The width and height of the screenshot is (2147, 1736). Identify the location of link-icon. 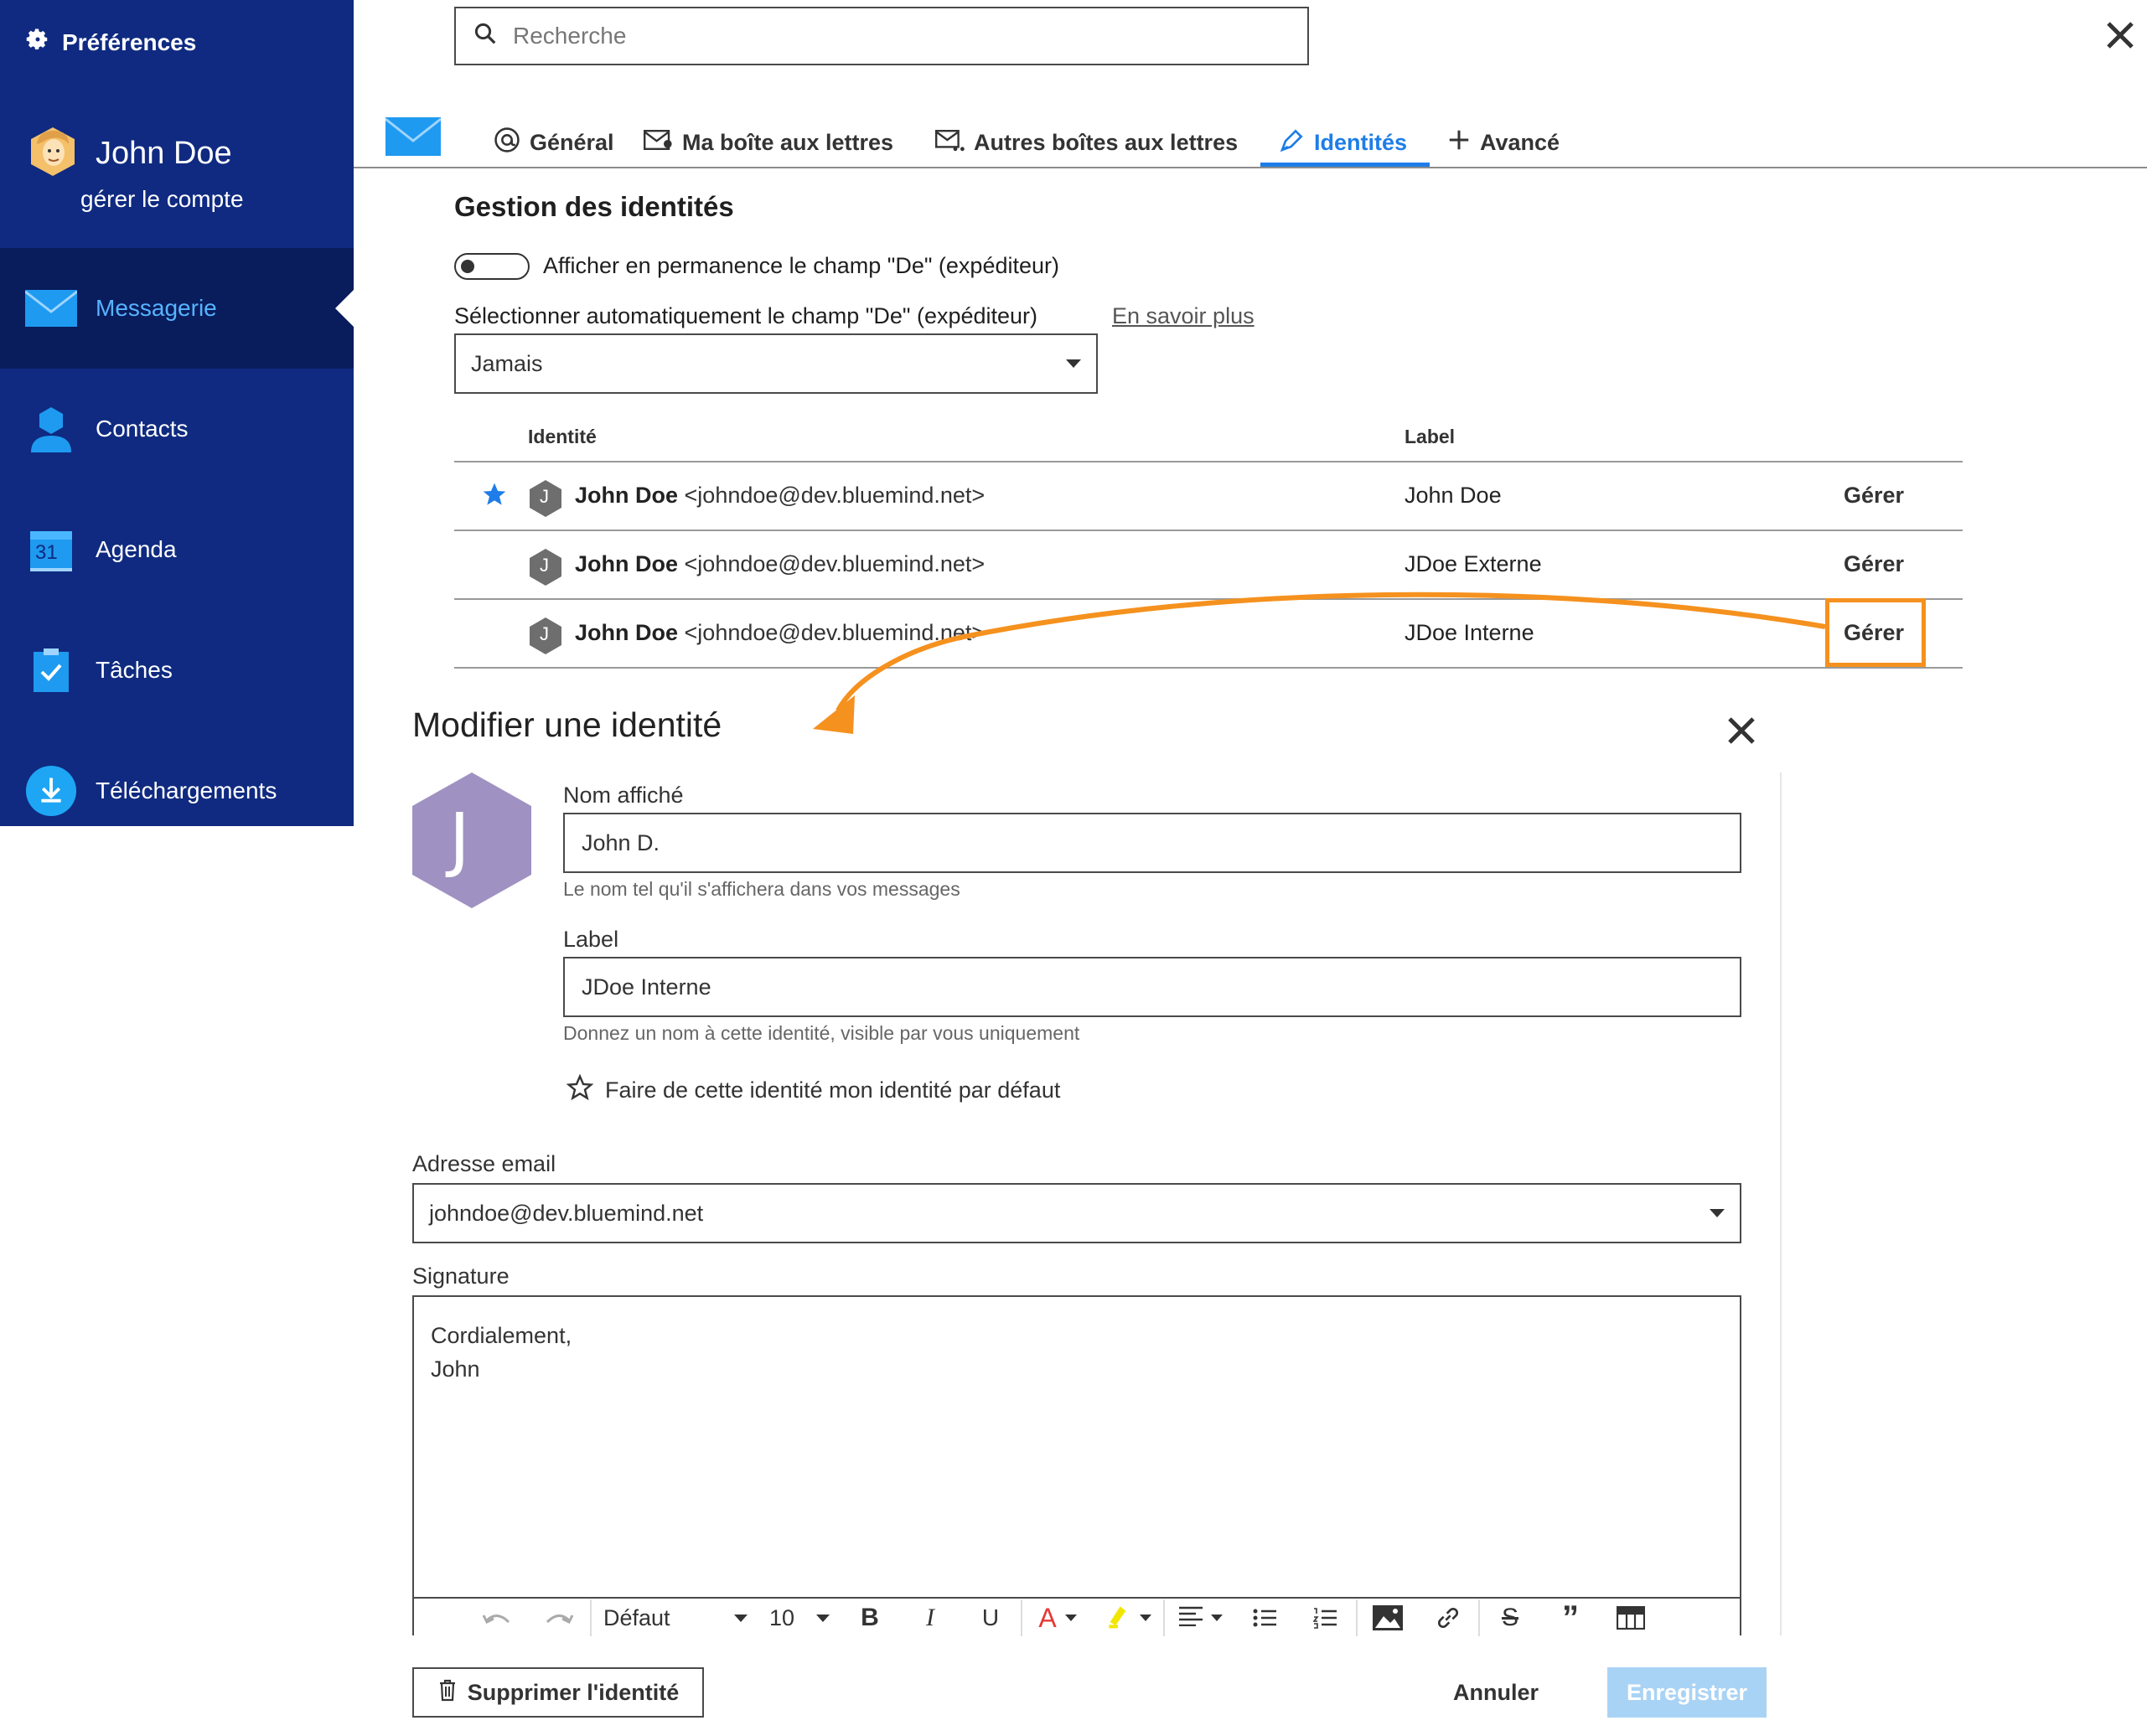
(1448, 1618).